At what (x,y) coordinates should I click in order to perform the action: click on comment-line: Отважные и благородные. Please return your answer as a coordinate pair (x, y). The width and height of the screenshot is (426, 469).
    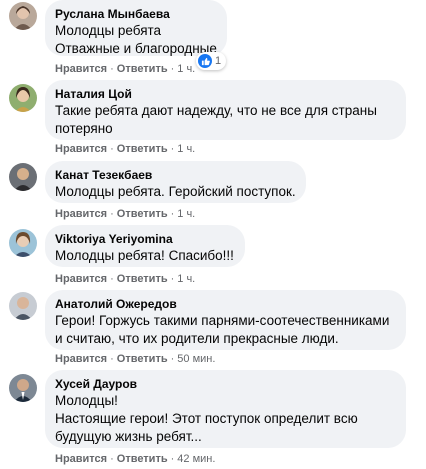
    Looking at the image, I should click on (136, 48).